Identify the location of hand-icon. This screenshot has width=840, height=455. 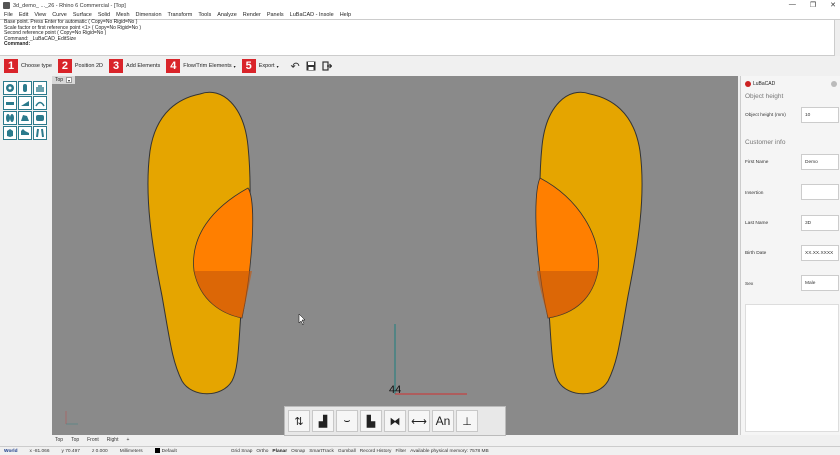
(40, 88).